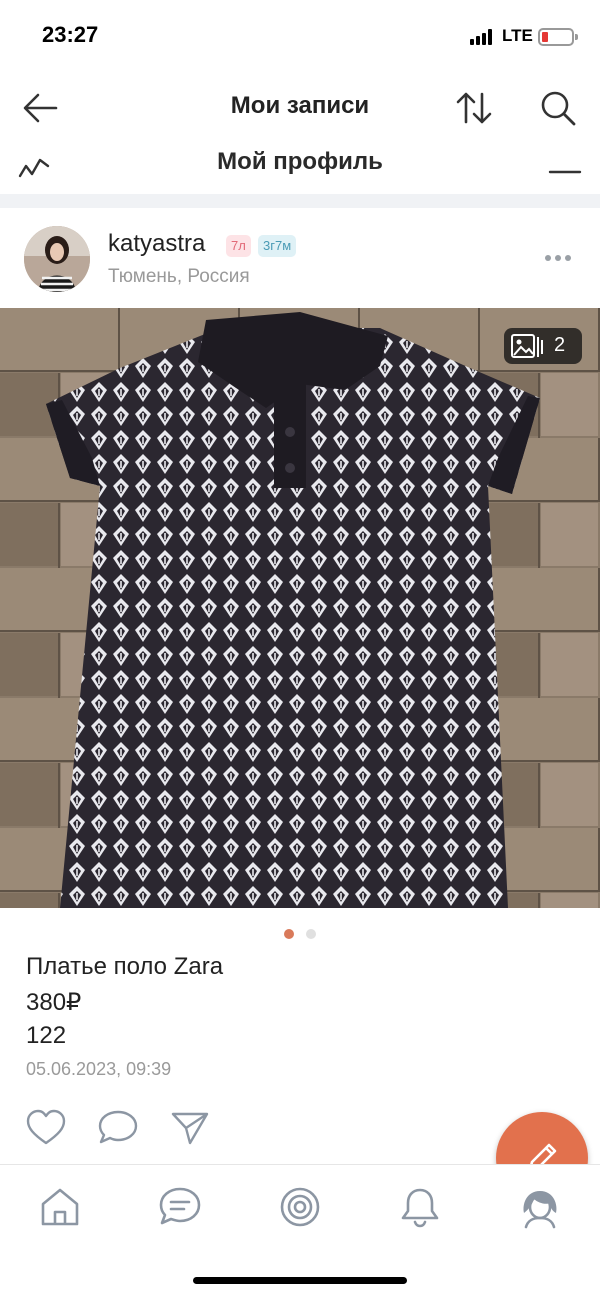 The height and width of the screenshot is (1298, 600). I want to click on age-badge: 7л, so click(238, 246).